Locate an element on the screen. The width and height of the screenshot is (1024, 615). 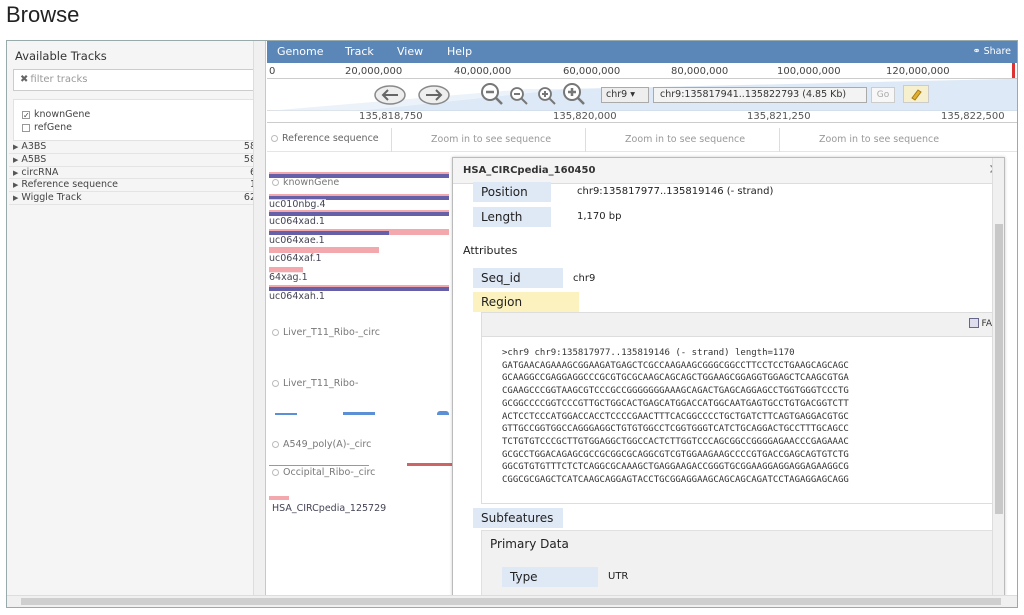
category-label: Reference sequence is located at coordinates (70, 185).